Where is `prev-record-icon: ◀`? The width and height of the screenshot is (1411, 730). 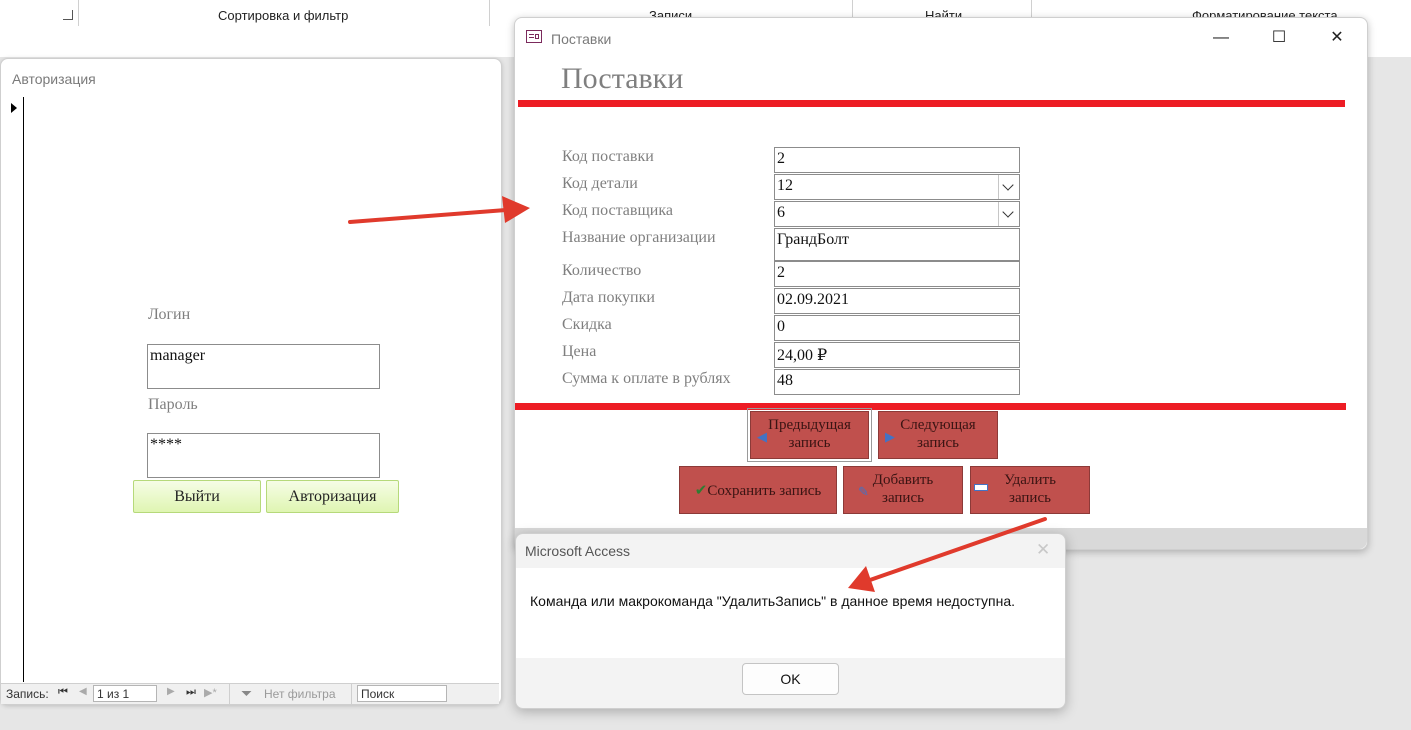
prev-record-icon: ◀ is located at coordinates (83, 691).